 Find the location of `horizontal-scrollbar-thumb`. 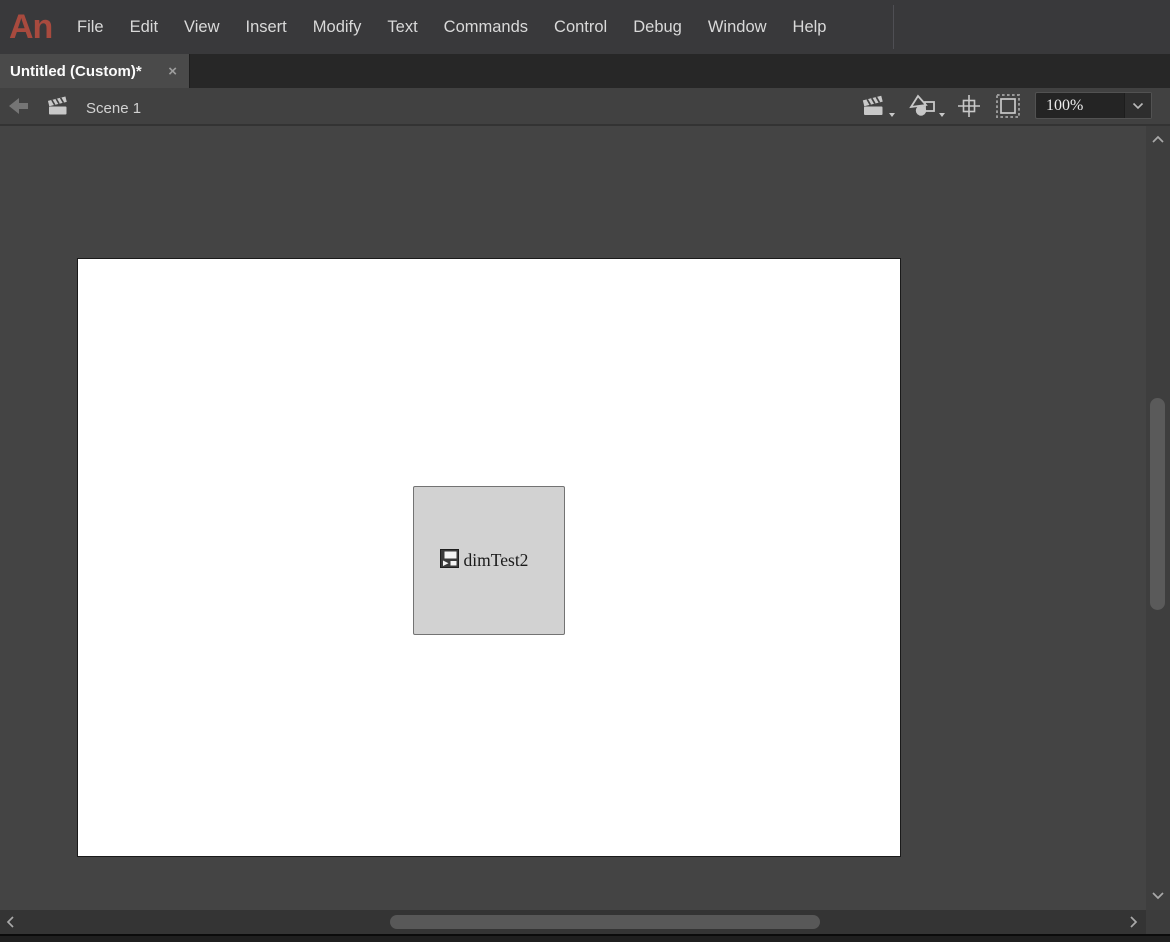

horizontal-scrollbar-thumb is located at coordinates (605, 922).